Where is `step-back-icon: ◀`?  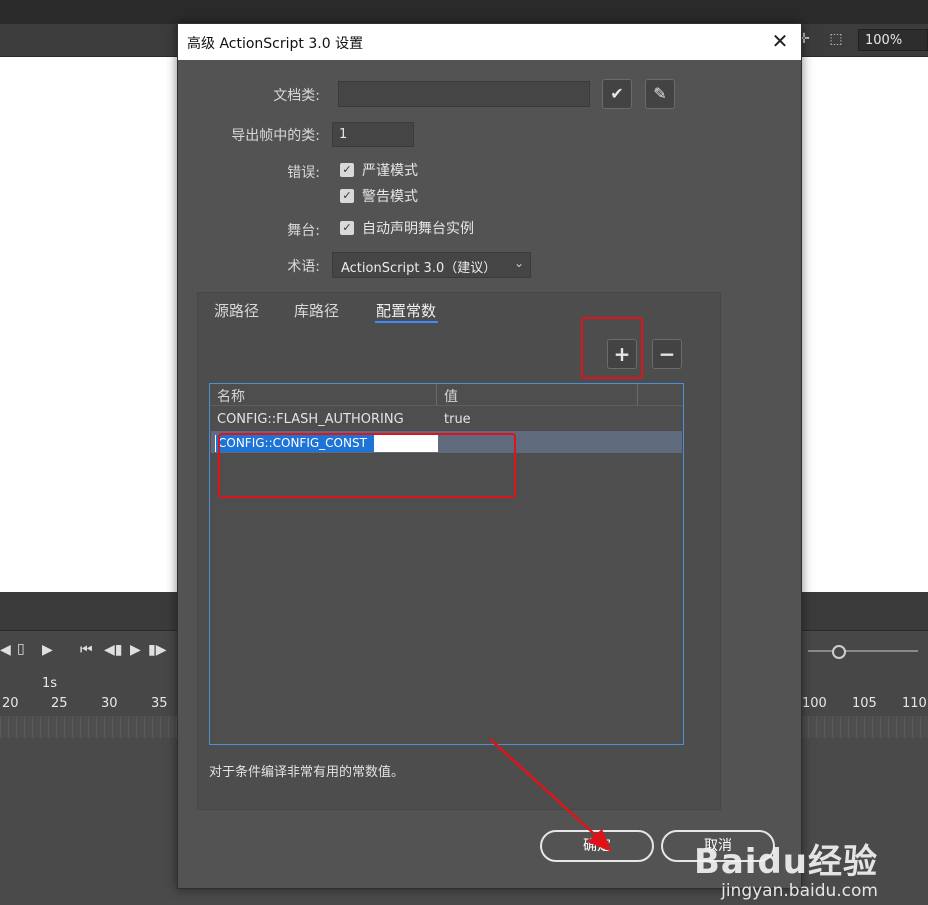 step-back-icon: ◀ is located at coordinates (5, 650).